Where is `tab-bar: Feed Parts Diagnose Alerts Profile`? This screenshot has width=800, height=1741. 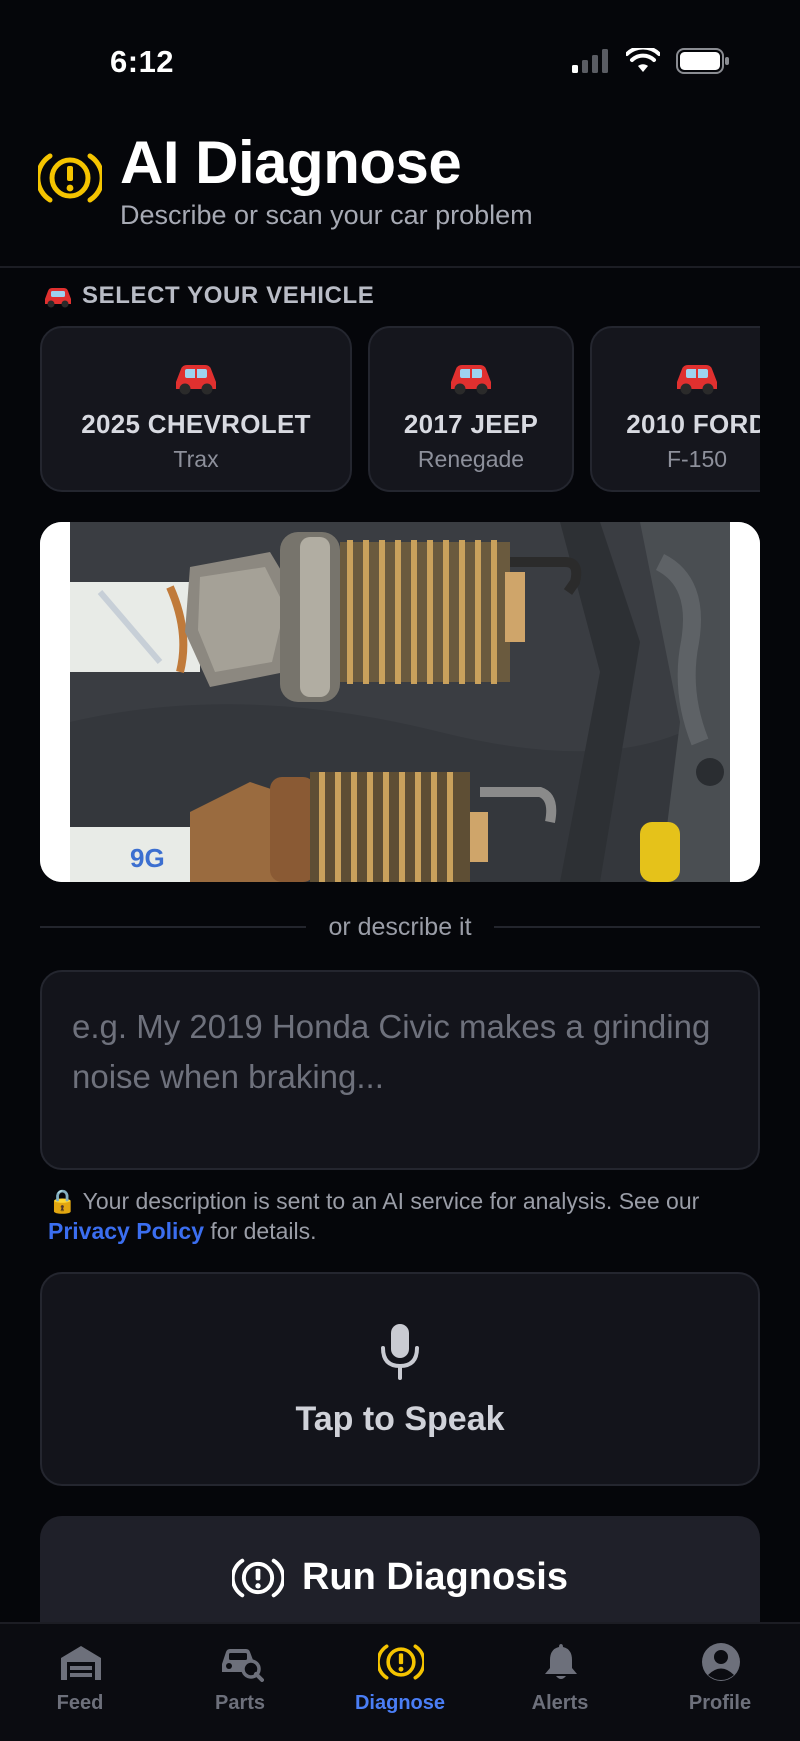 tab-bar: Feed Parts Diagnose Alerts Profile is located at coordinates (400, 1681).